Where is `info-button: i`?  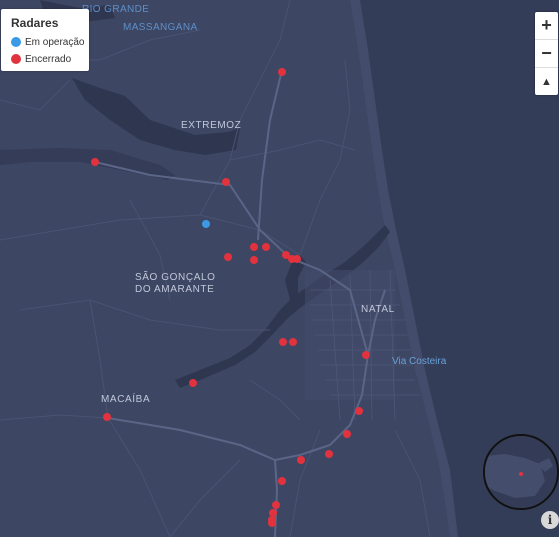
info-button: i is located at coordinates (550, 520).